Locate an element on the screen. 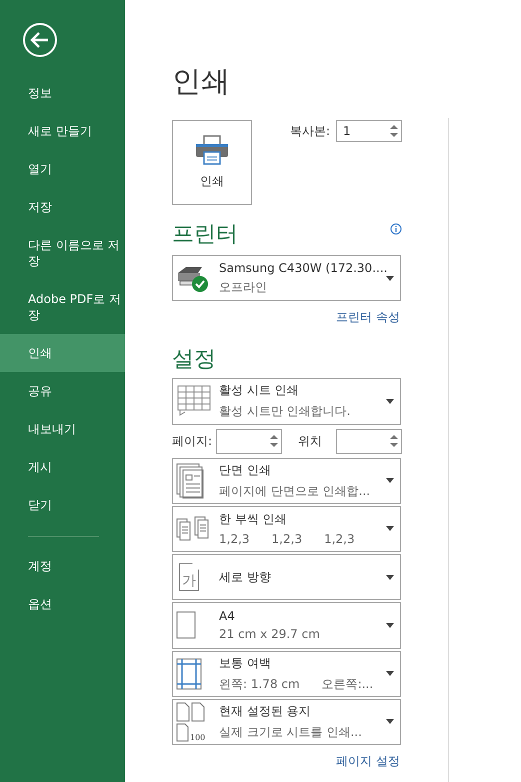 The image size is (521, 782). setting-detail: 활성 시트만 인쇄합니다. is located at coordinates (285, 411).